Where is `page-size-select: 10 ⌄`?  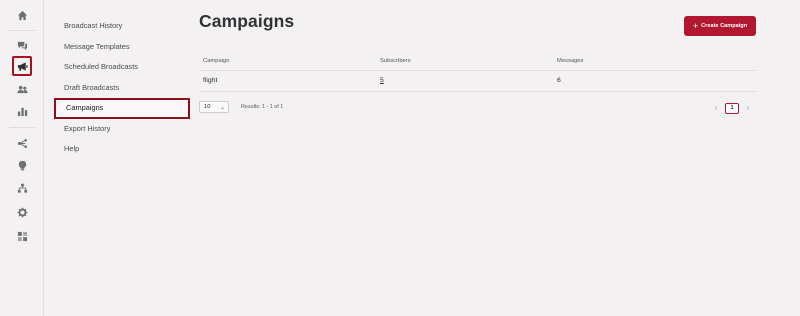
page-size-select: 10 ⌄ is located at coordinates (214, 107).